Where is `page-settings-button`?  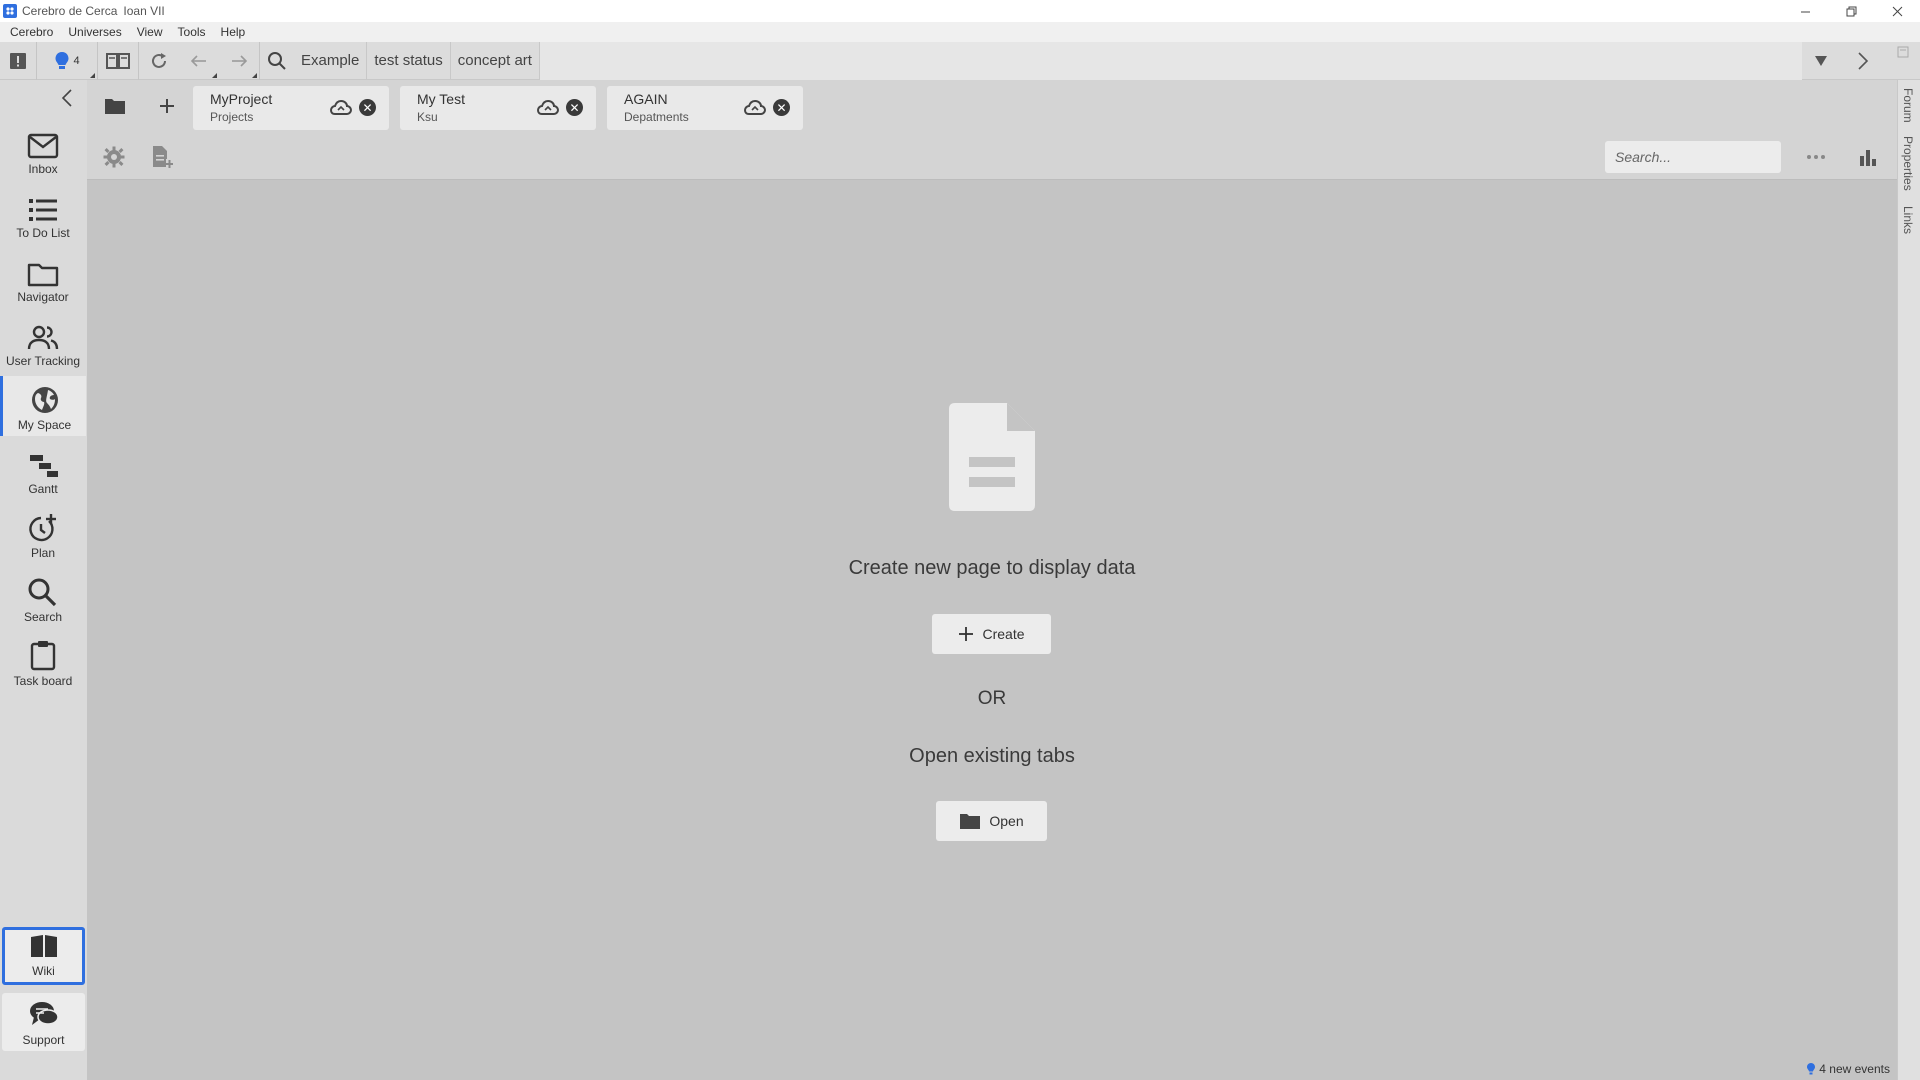
page-settings-button is located at coordinates (114, 157).